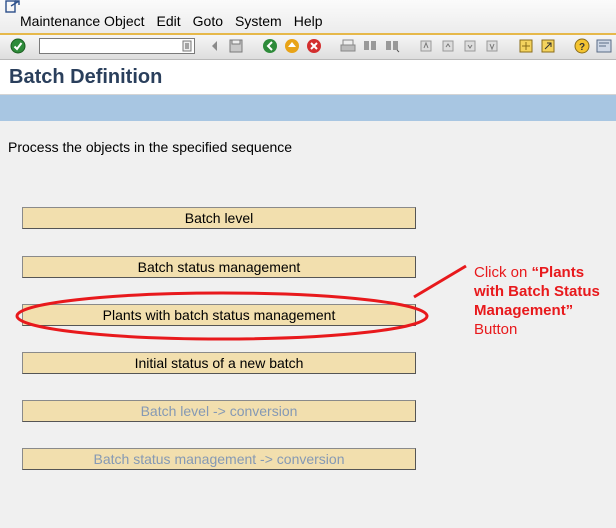  Describe the element at coordinates (258, 21) in the screenshot. I see `menu-system: System` at that location.